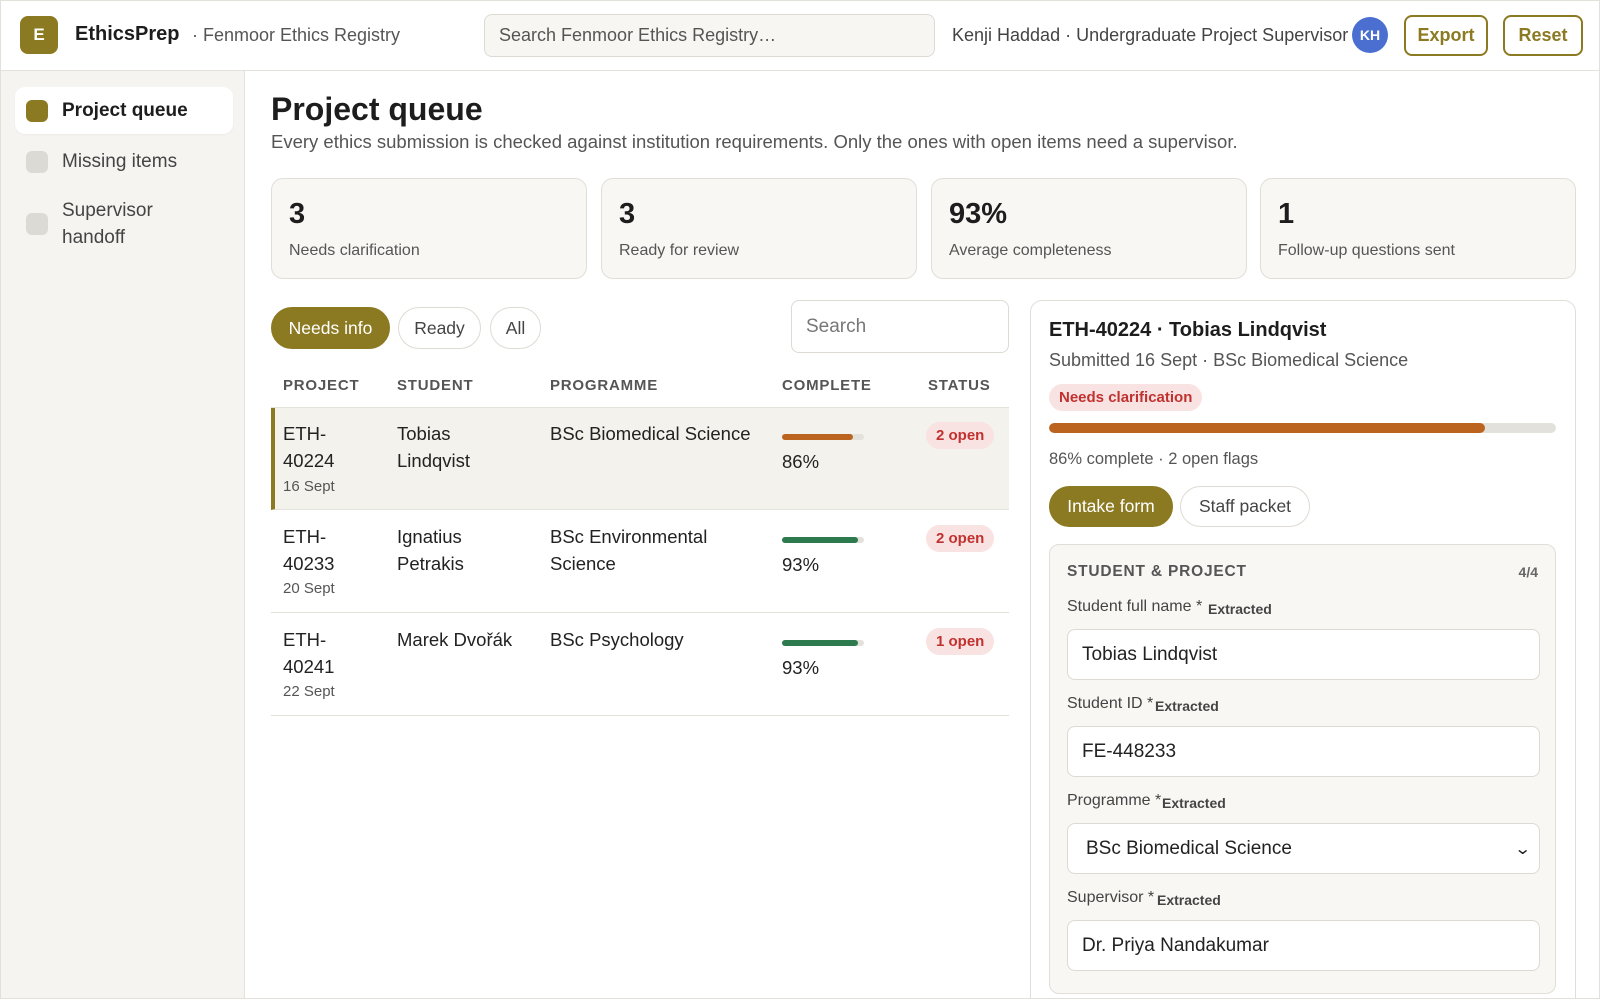 The image size is (1600, 999). What do you see at coordinates (37, 110) in the screenshot?
I see `project-queue-icon` at bounding box center [37, 110].